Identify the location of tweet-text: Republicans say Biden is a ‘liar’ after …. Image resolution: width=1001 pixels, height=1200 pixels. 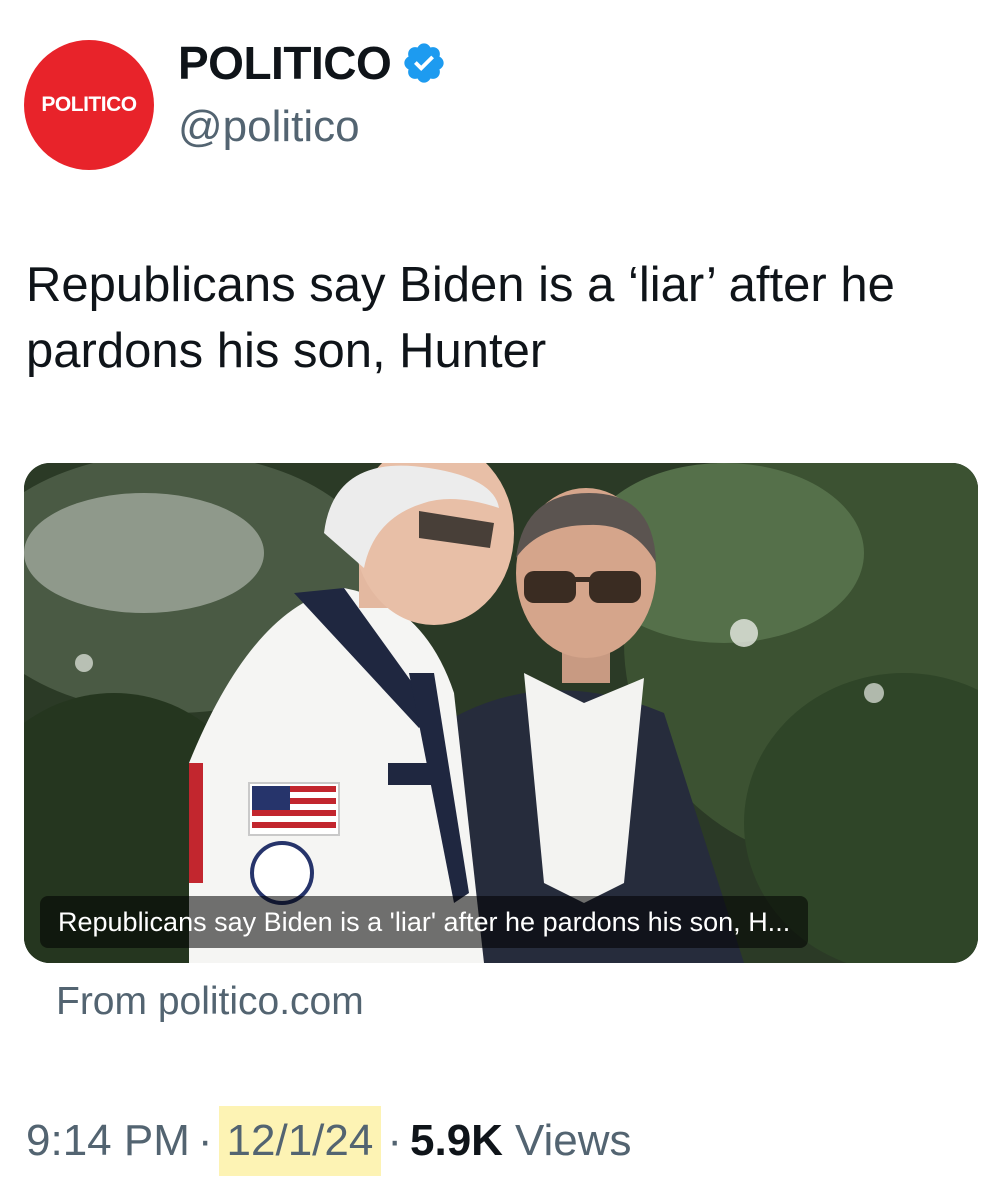
(460, 318).